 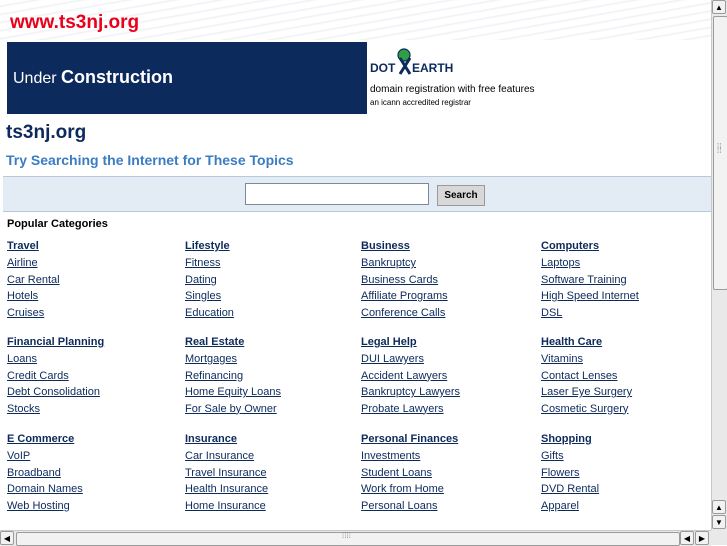 What do you see at coordinates (38, 506) in the screenshot?
I see `category-link: Web Hosting` at bounding box center [38, 506].